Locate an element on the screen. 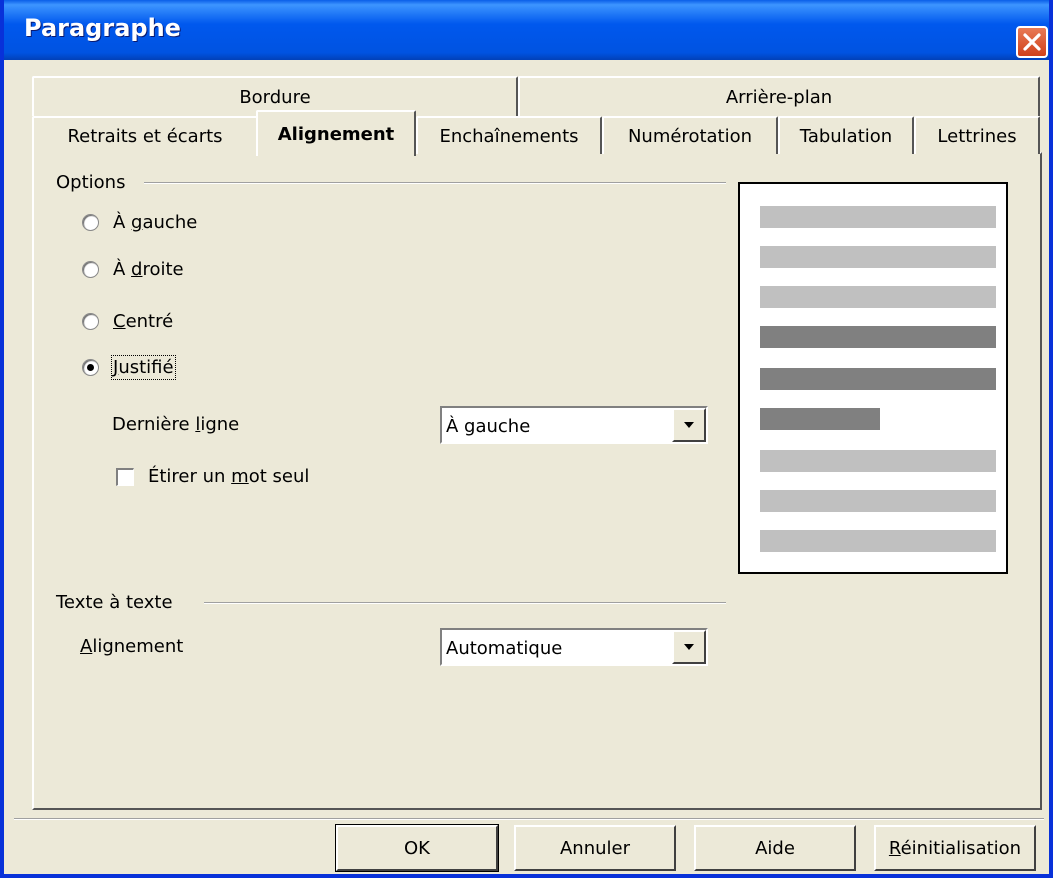  radio-justify: Justifié is located at coordinates (129, 367).